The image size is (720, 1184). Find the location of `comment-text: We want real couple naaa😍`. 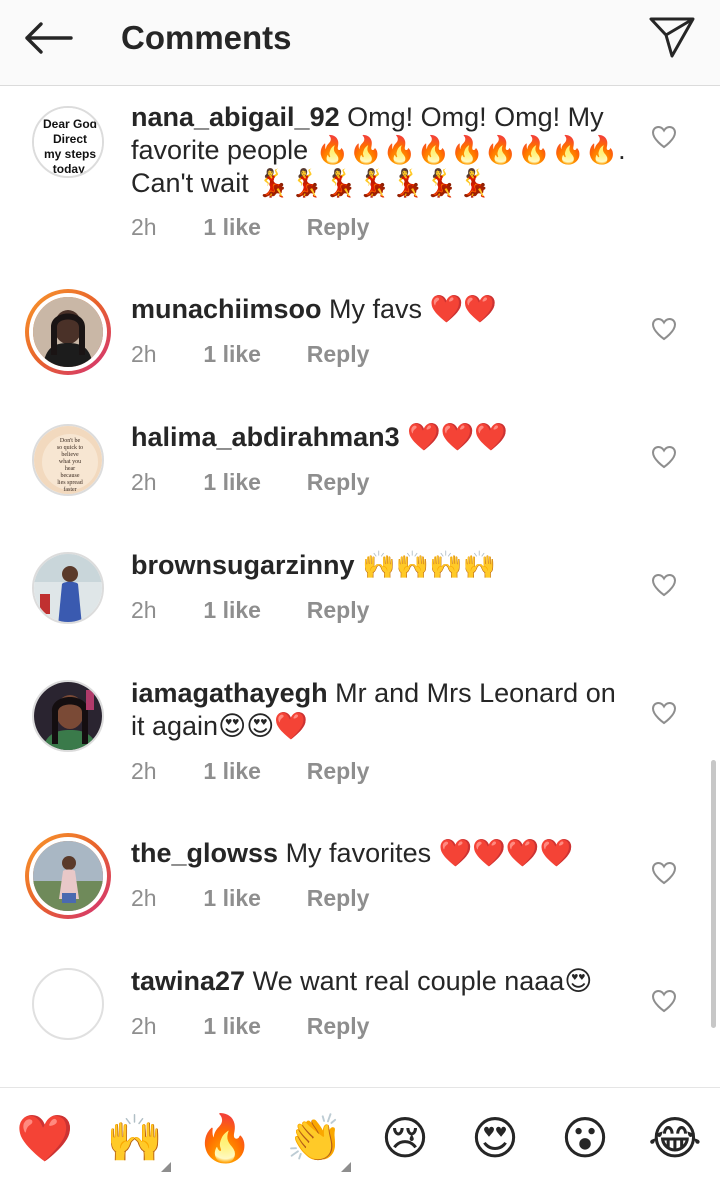

comment-text: We want real couple naaa😍 is located at coordinates (422, 981).